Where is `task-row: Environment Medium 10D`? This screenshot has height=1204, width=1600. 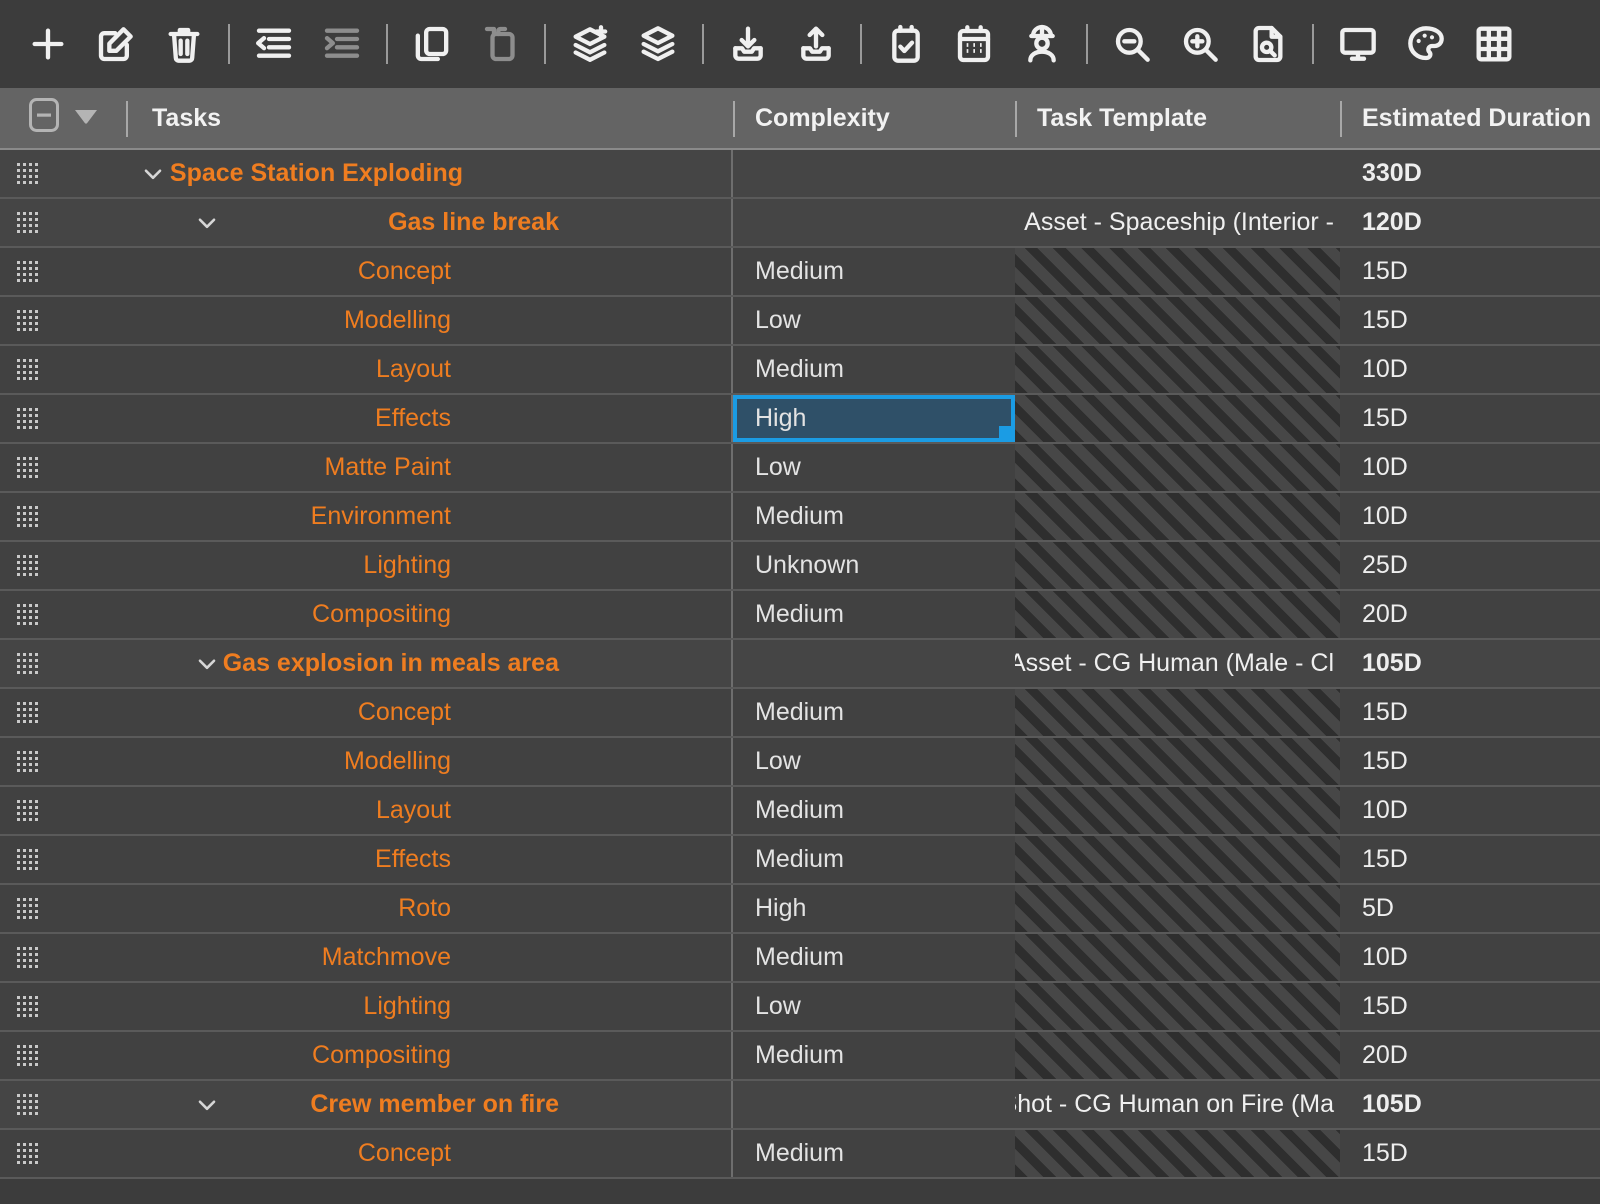
task-row: Environment Medium 10D is located at coordinates (800, 517).